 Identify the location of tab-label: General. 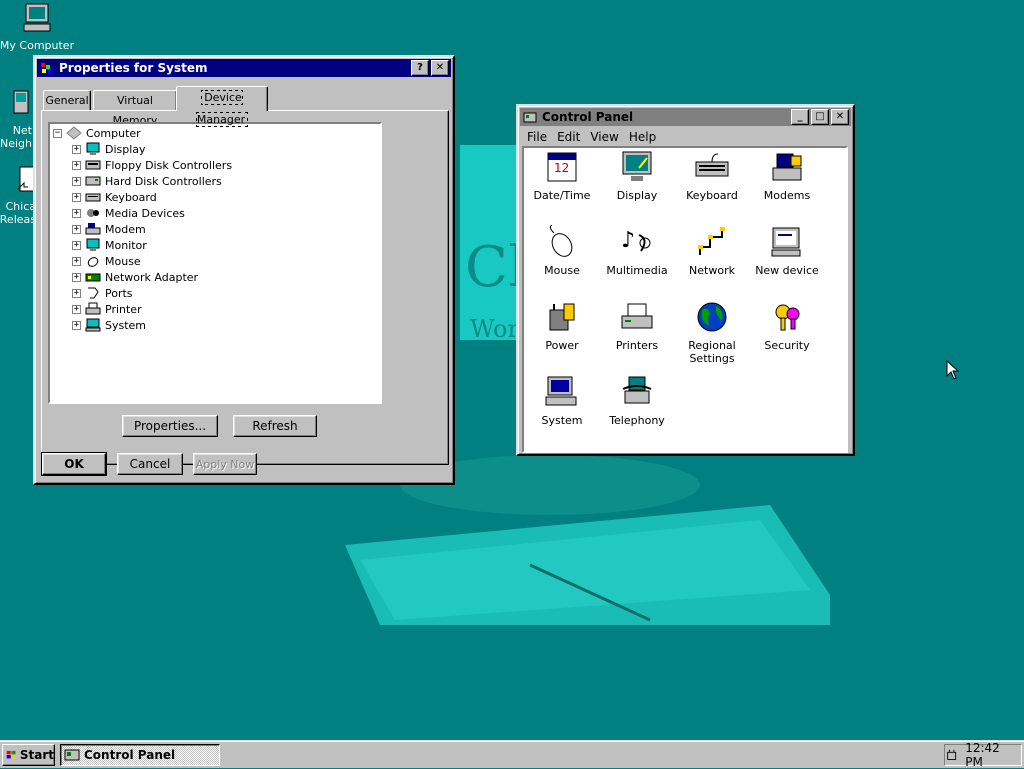
(67, 100).